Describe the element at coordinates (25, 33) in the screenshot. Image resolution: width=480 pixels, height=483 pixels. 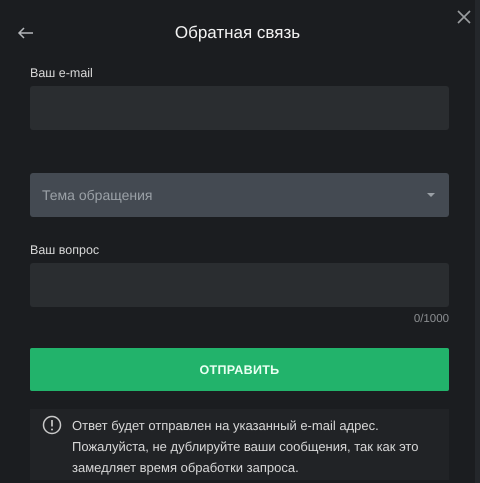
I see `back-arrow-icon` at that location.